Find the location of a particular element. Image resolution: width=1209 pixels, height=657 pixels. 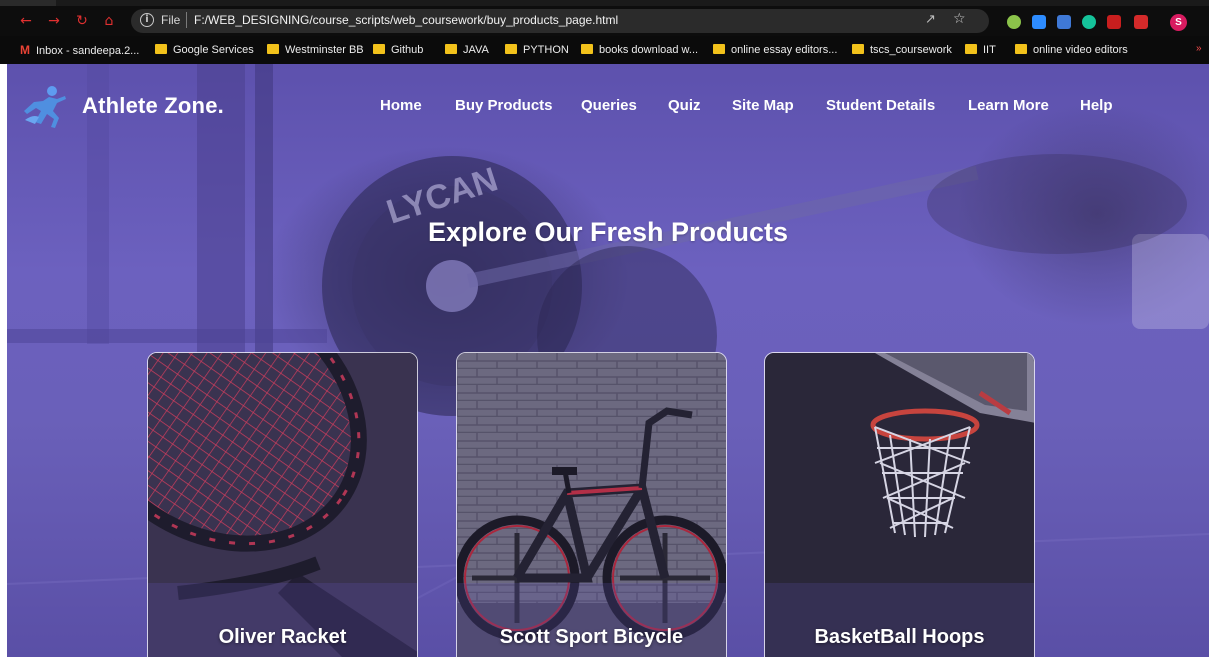

bookmark-item: PYTHON is located at coordinates (537, 51).